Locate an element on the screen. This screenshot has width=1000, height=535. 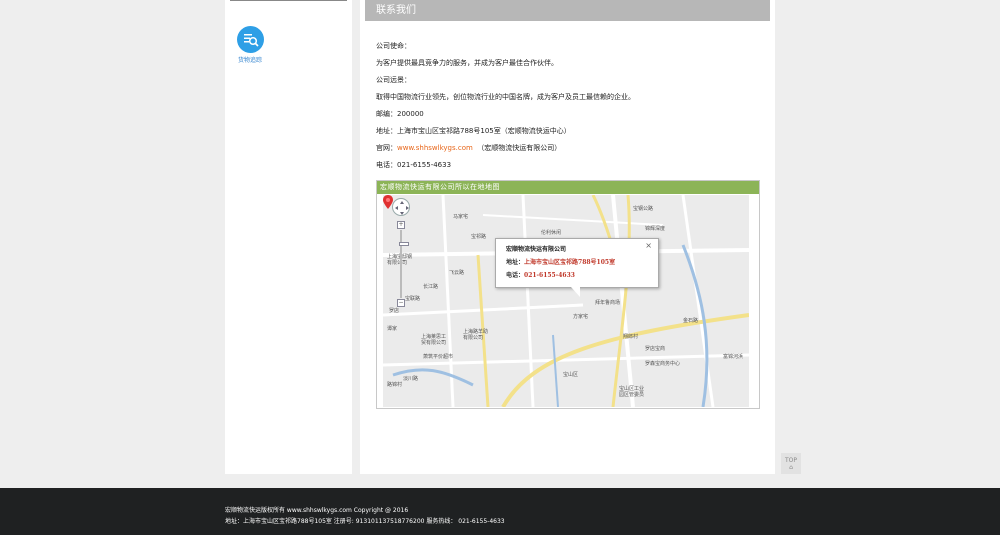
map-label: 长江路 is located at coordinates (431, 287).